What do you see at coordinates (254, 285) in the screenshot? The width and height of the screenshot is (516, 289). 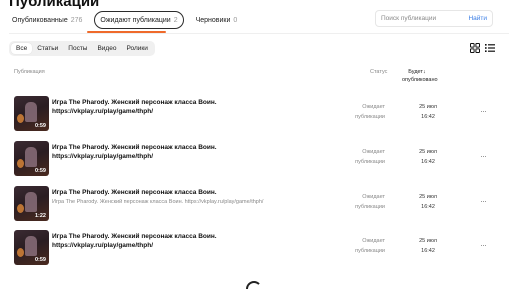 I see `loading-spinner-icon` at bounding box center [254, 285].